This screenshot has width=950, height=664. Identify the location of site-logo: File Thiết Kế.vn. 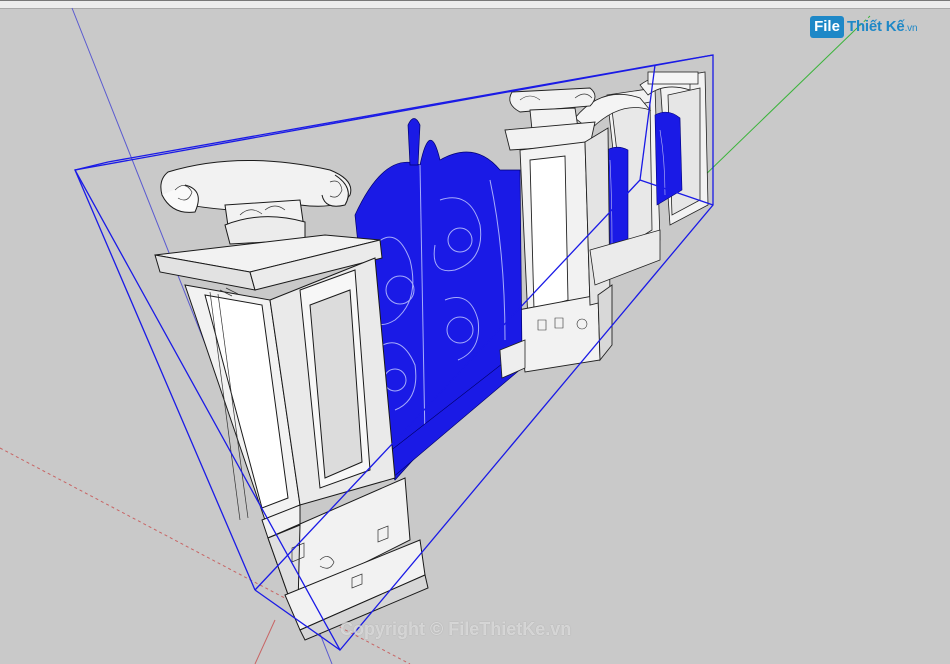
(875, 28).